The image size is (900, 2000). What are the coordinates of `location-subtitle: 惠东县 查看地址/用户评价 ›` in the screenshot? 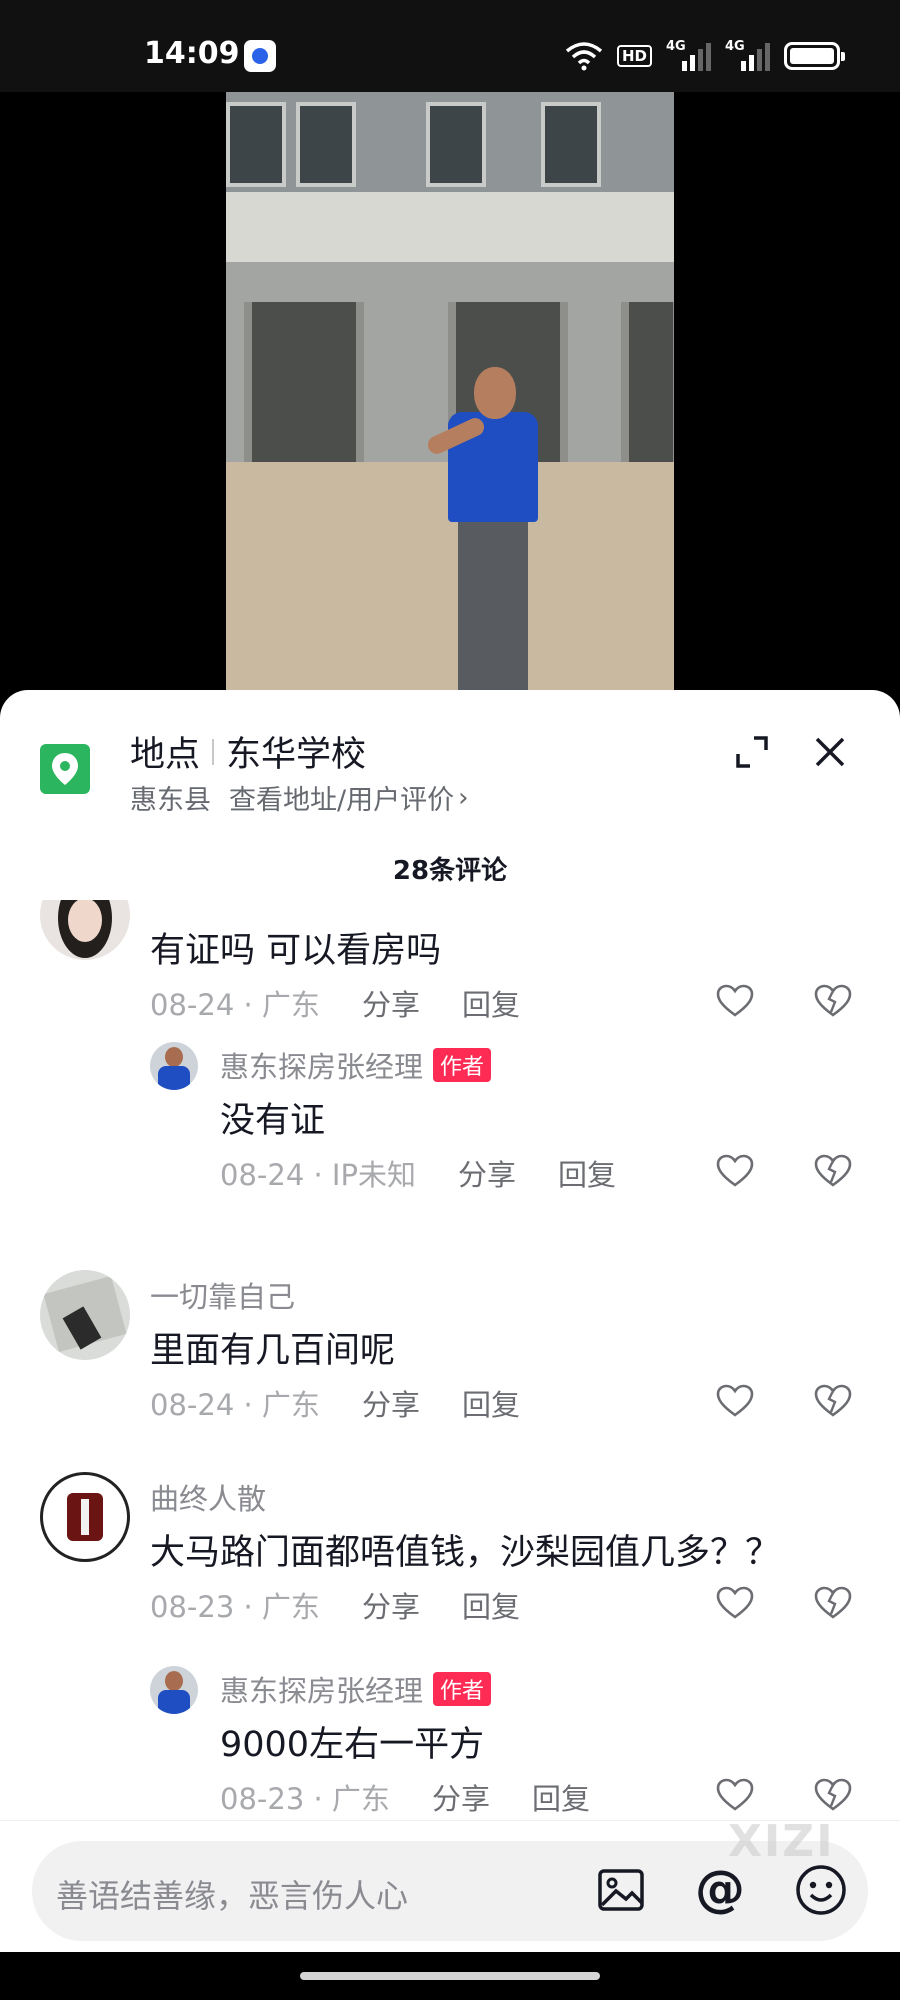 It's located at (299, 797).